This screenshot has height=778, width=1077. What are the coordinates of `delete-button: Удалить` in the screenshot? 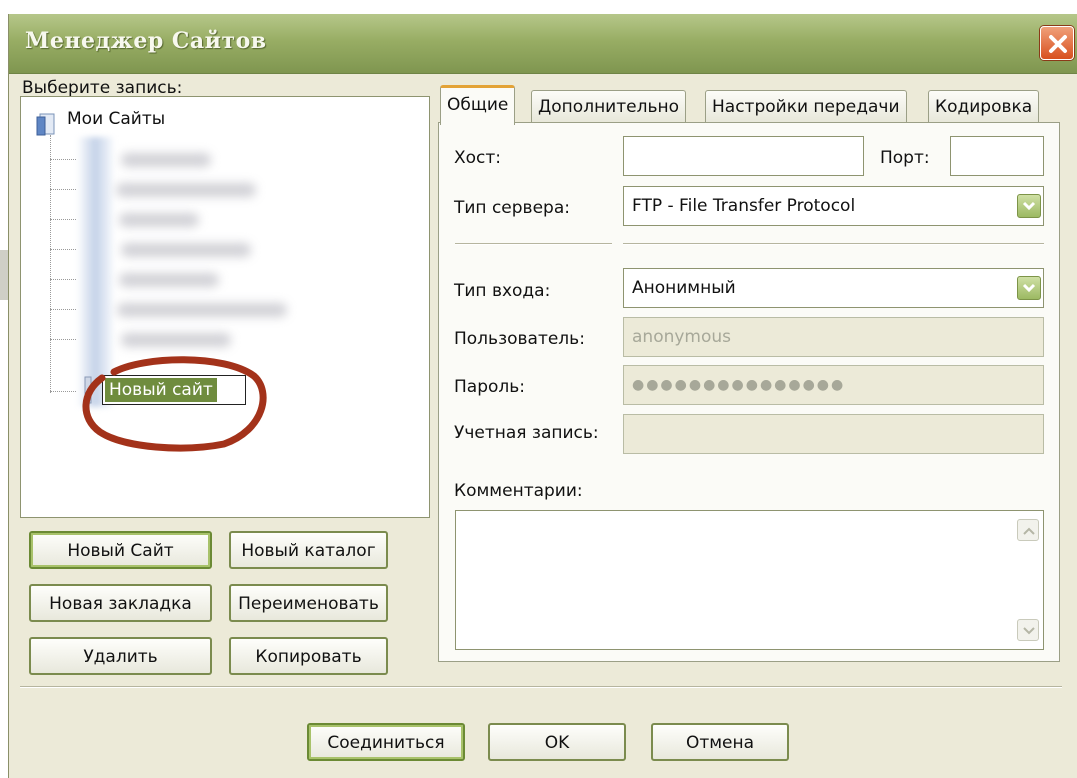 It's located at (120, 656).